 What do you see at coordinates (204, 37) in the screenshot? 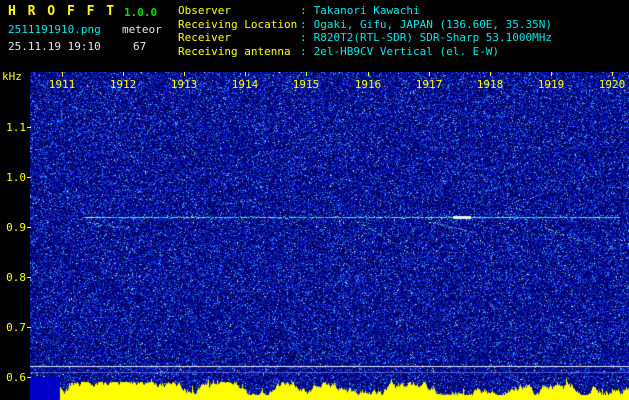
I see `info-label: Receiver` at bounding box center [204, 37].